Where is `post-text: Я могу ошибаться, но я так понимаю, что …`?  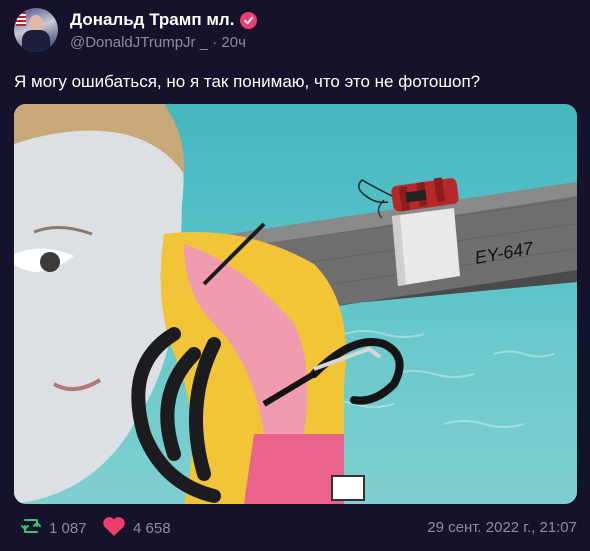 post-text: Я могу ошибаться, но я так понимаю, что … is located at coordinates (247, 81).